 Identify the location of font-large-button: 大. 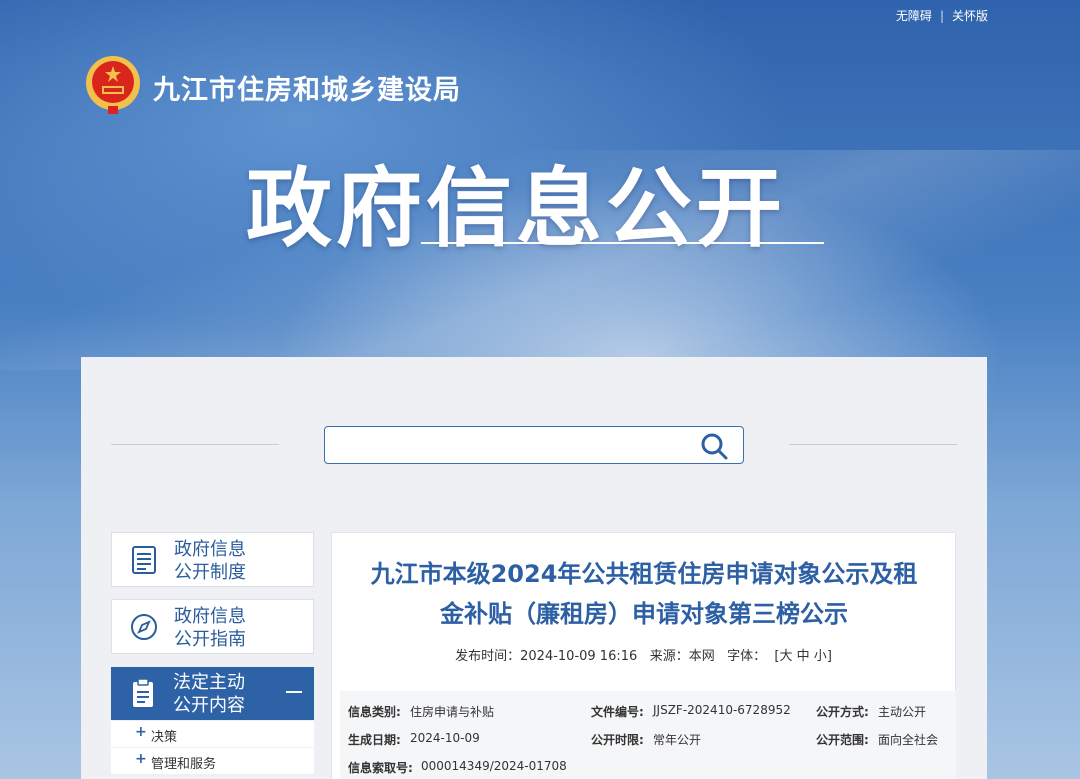
(785, 656).